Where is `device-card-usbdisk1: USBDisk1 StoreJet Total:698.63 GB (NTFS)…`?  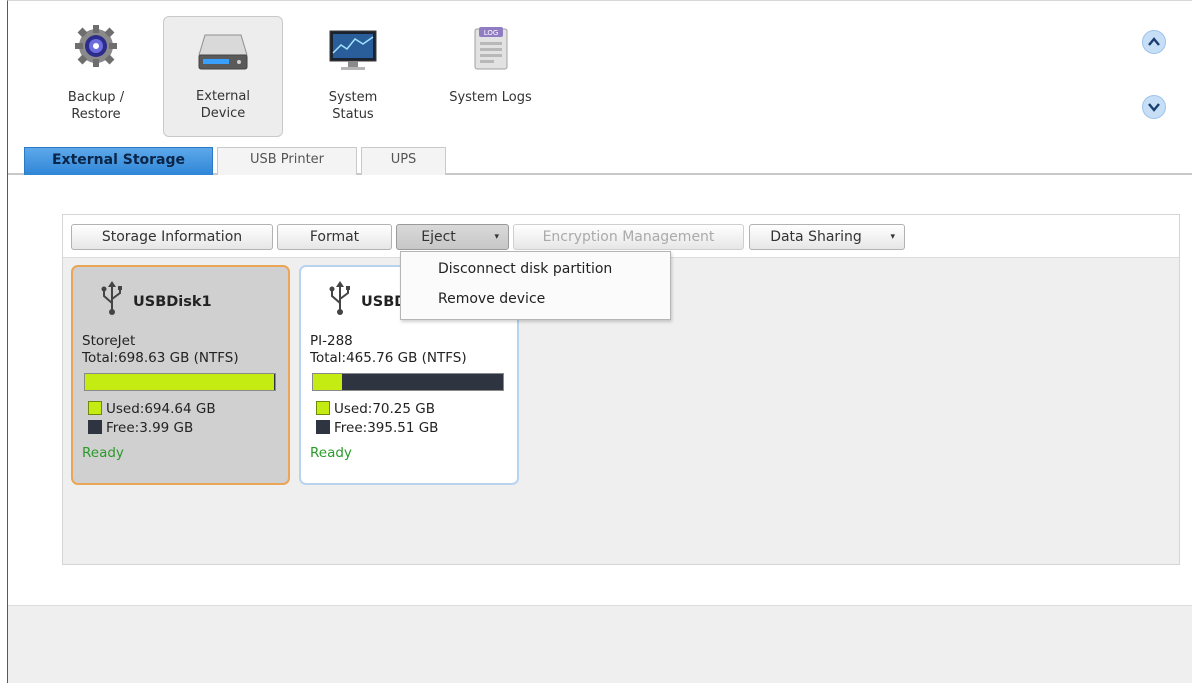
device-card-usbdisk1: USBDisk1 StoreJet Total:698.63 GB (NTFS)… is located at coordinates (180, 375).